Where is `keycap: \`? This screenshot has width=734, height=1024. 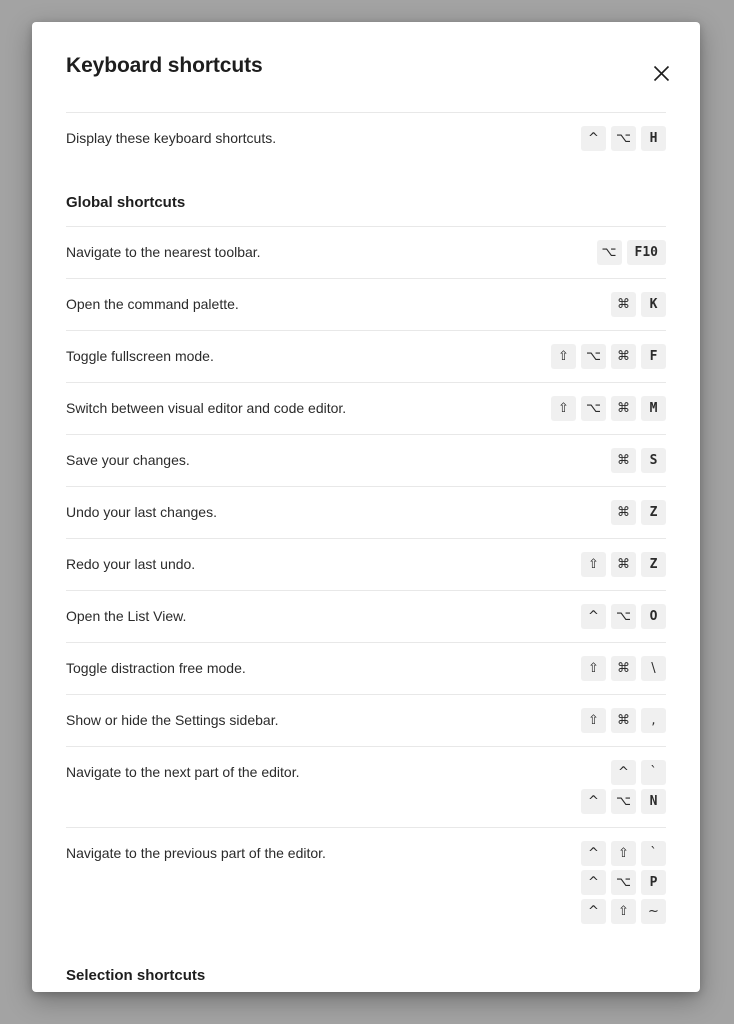 keycap: \ is located at coordinates (653, 668).